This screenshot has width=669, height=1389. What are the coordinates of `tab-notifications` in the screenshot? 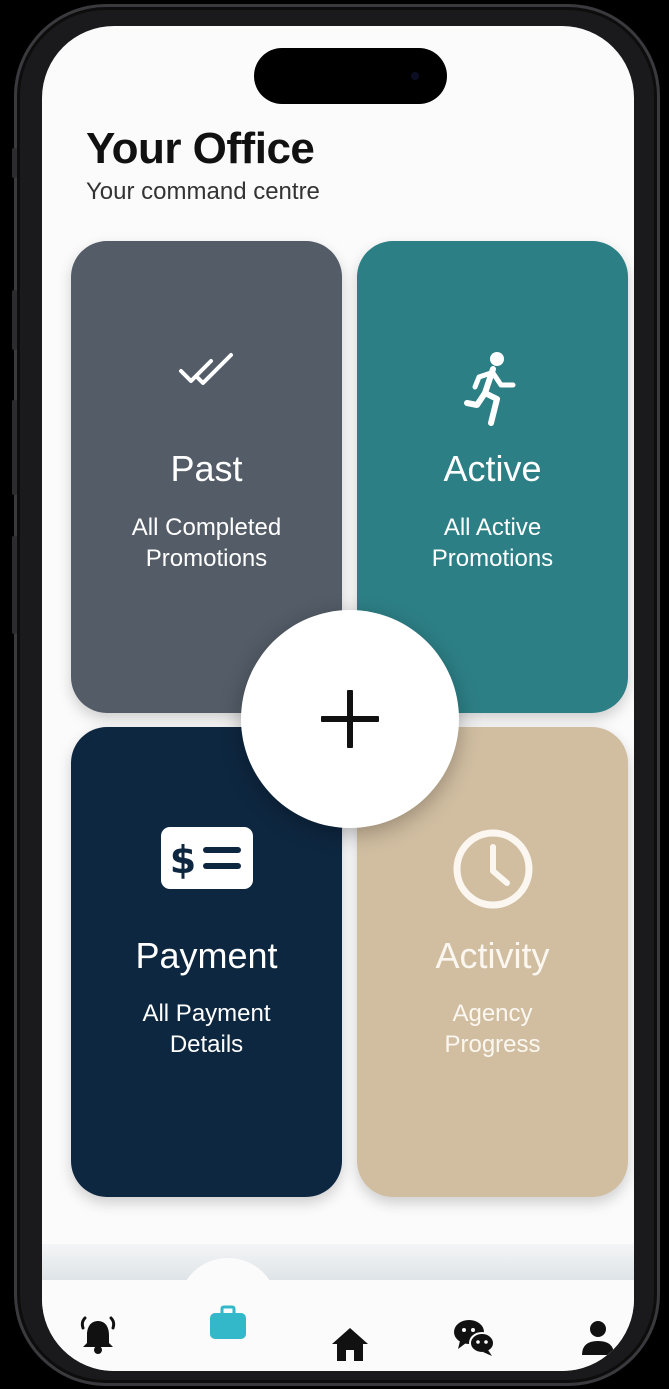 It's located at (98, 1336).